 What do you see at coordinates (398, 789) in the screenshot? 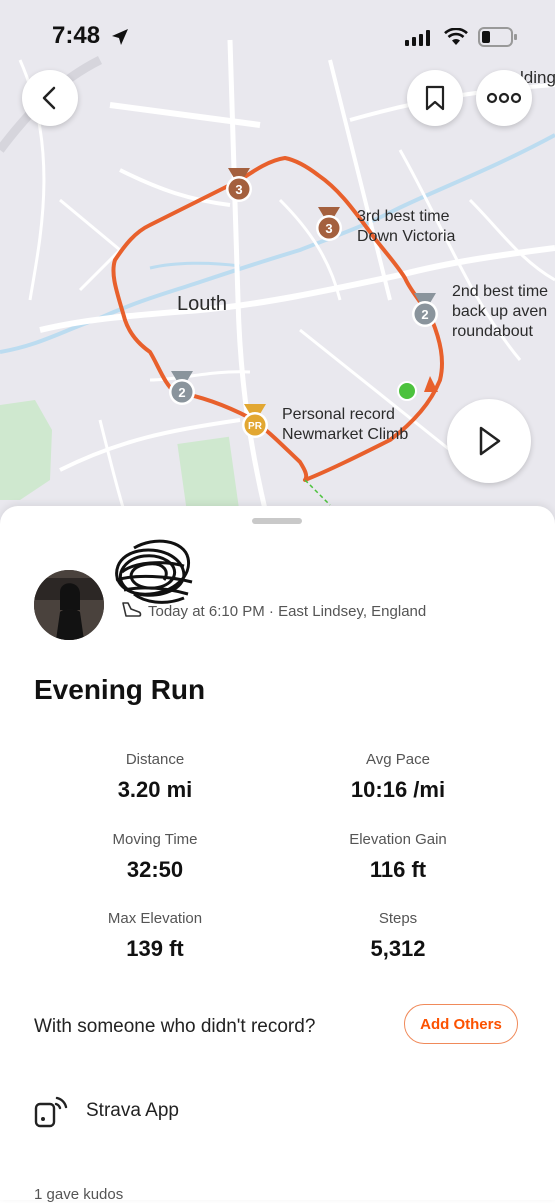
I see `stat-value: 10:16 /mi` at bounding box center [398, 789].